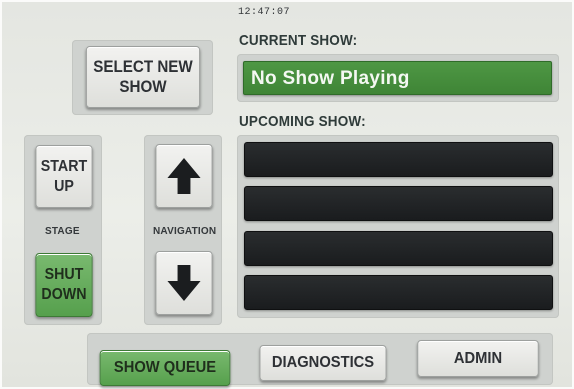 The image size is (574, 389). Describe the element at coordinates (165, 368) in the screenshot. I see `show-queue-button: SHOW QUEUE` at that location.